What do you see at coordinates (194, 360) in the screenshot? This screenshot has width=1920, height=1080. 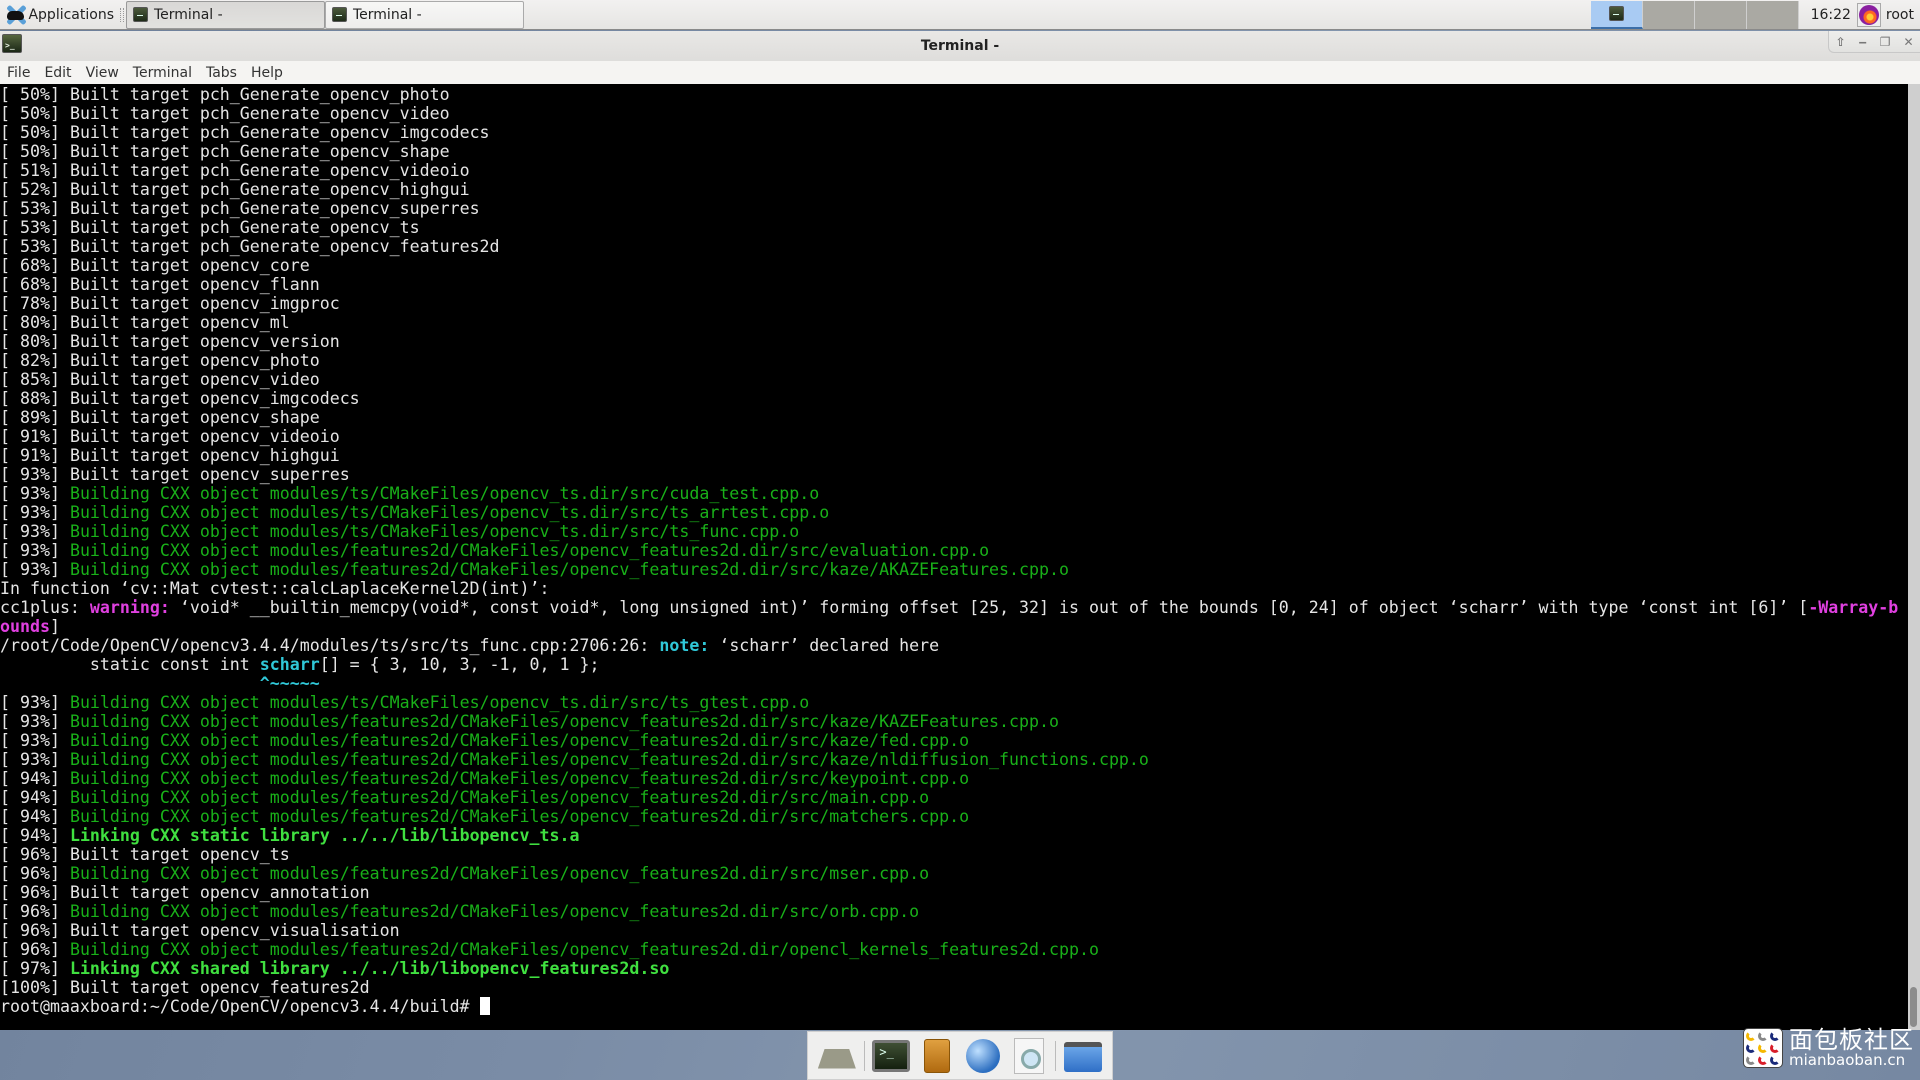 I see `built-message: Built target opencv_photo` at bounding box center [194, 360].